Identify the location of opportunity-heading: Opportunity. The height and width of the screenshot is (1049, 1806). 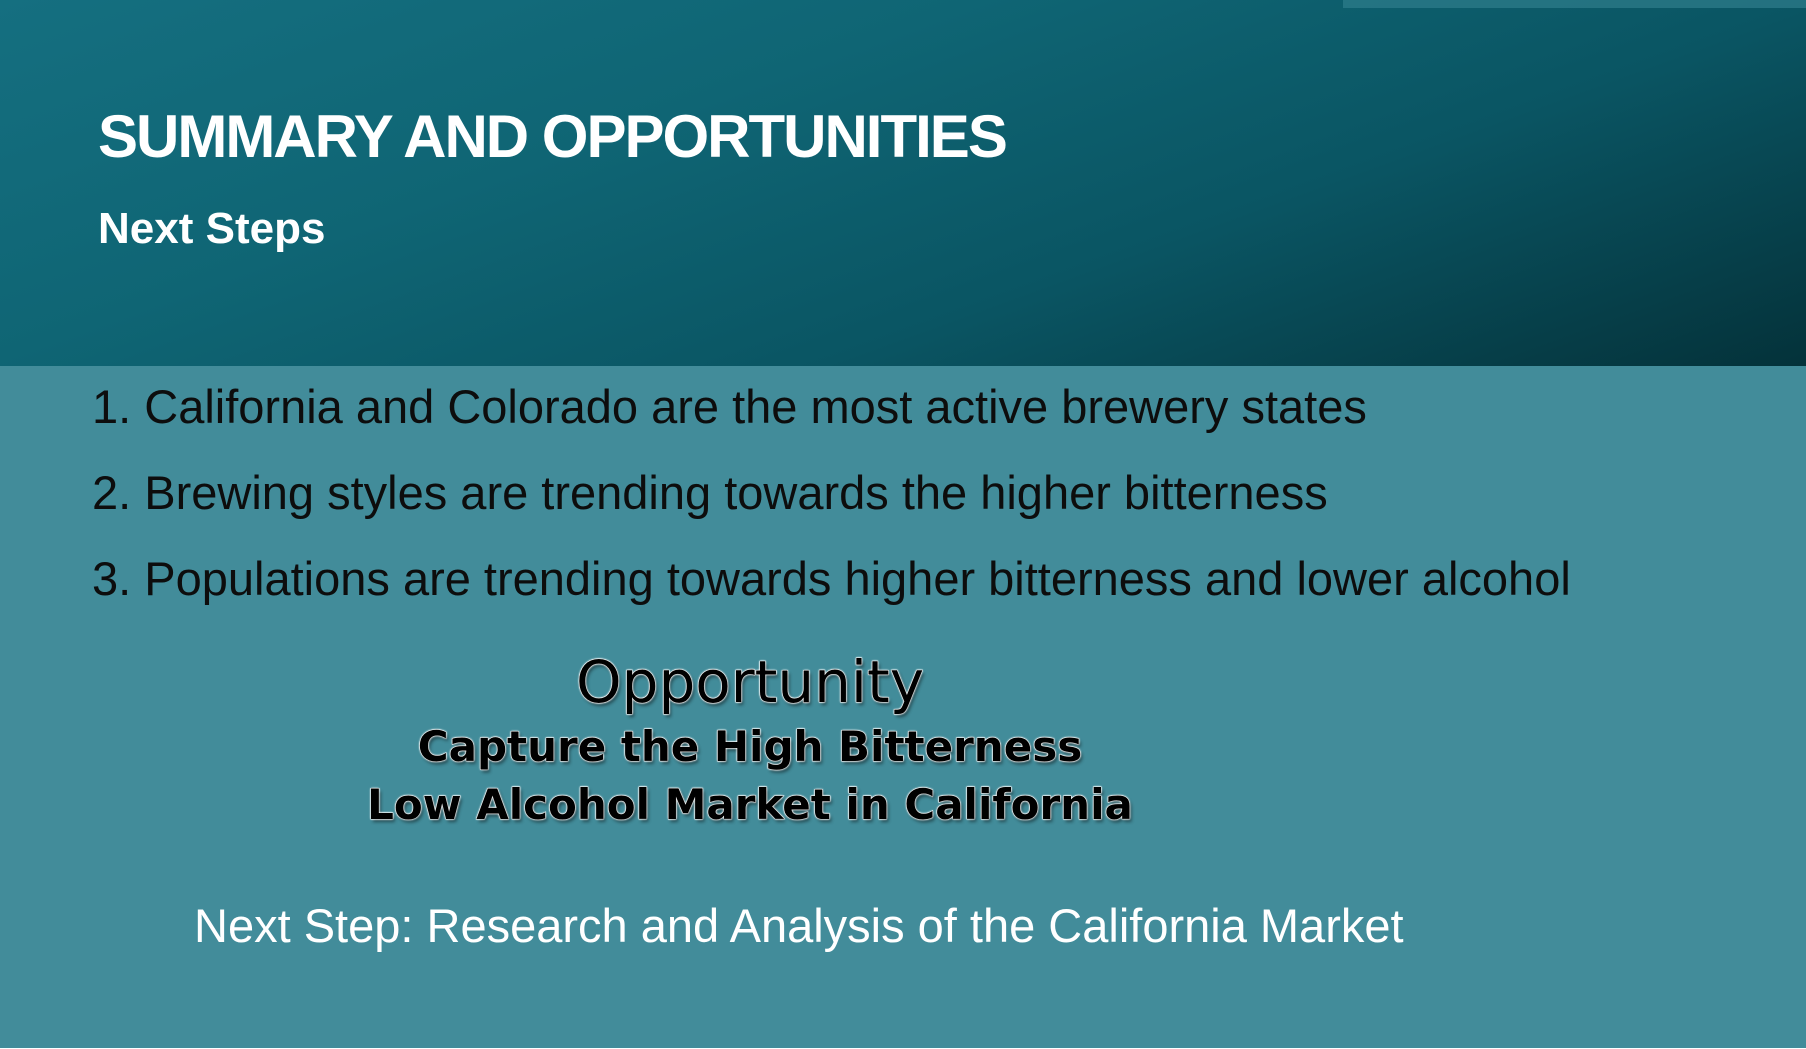
(750, 682).